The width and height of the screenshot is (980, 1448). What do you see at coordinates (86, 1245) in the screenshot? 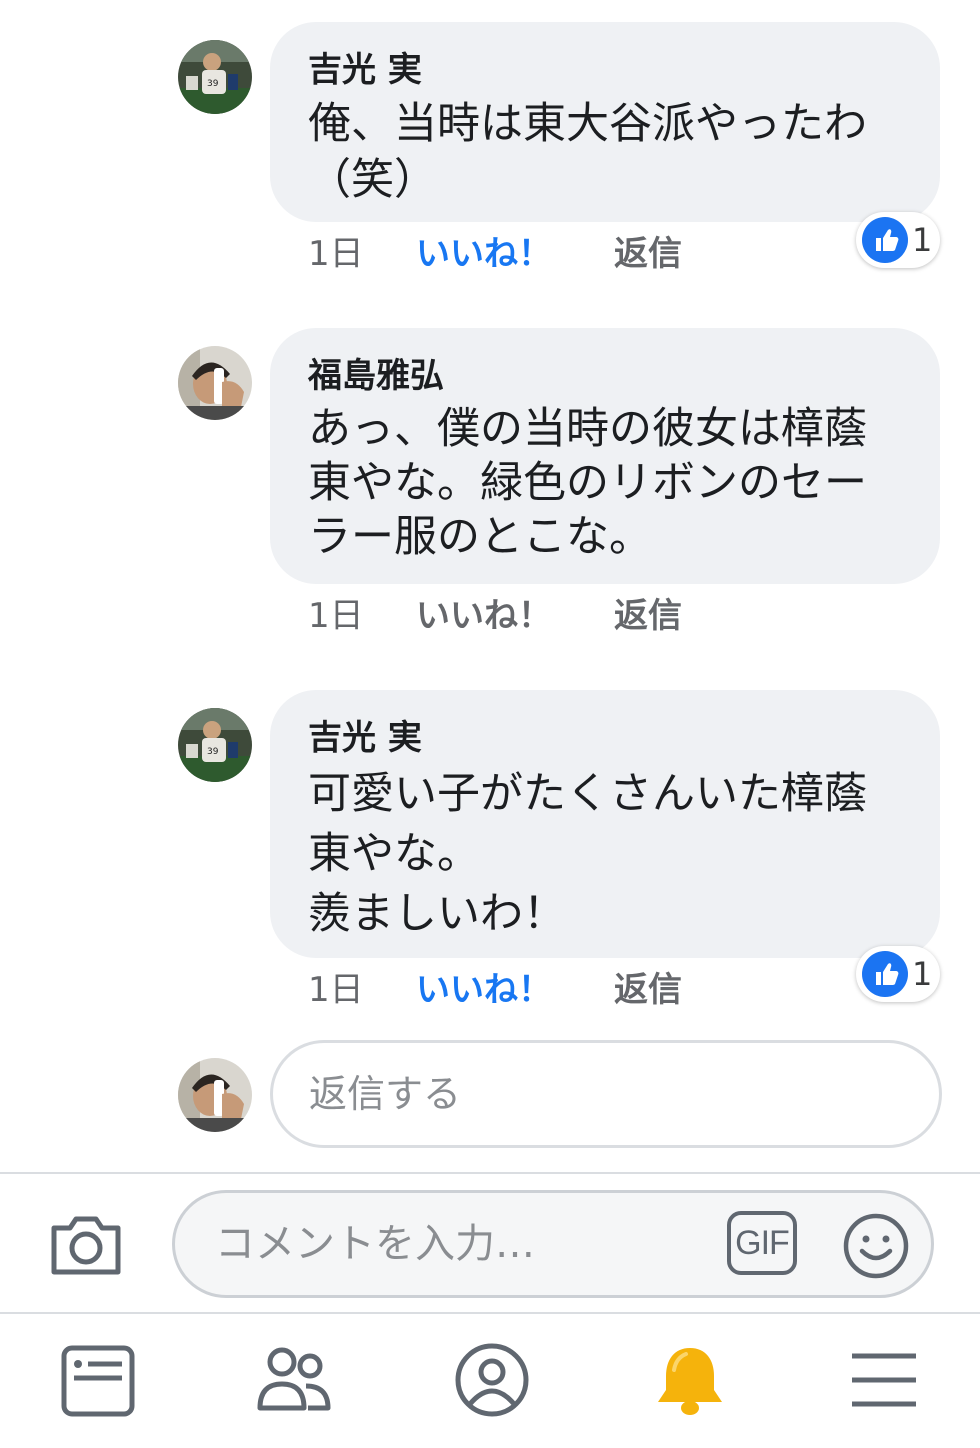
I see `camera-icon` at bounding box center [86, 1245].